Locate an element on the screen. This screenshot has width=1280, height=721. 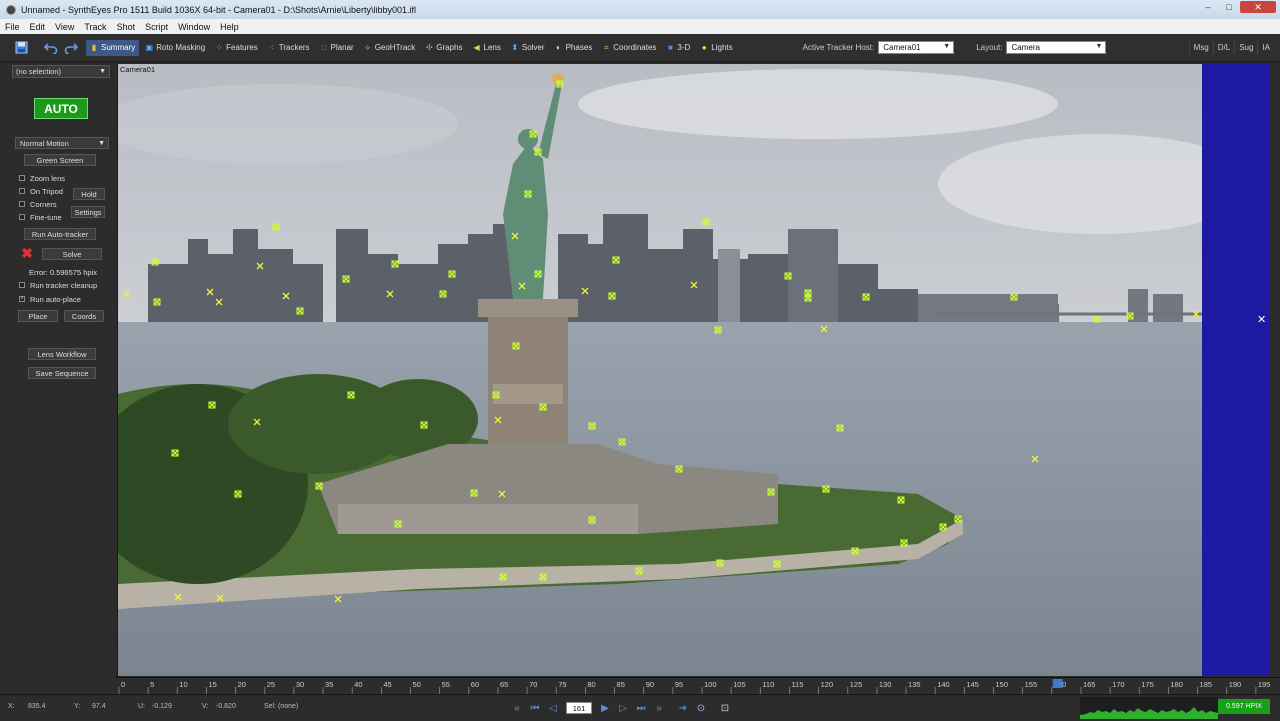
rewind-to-start-icon: « is located at coordinates (517, 708).